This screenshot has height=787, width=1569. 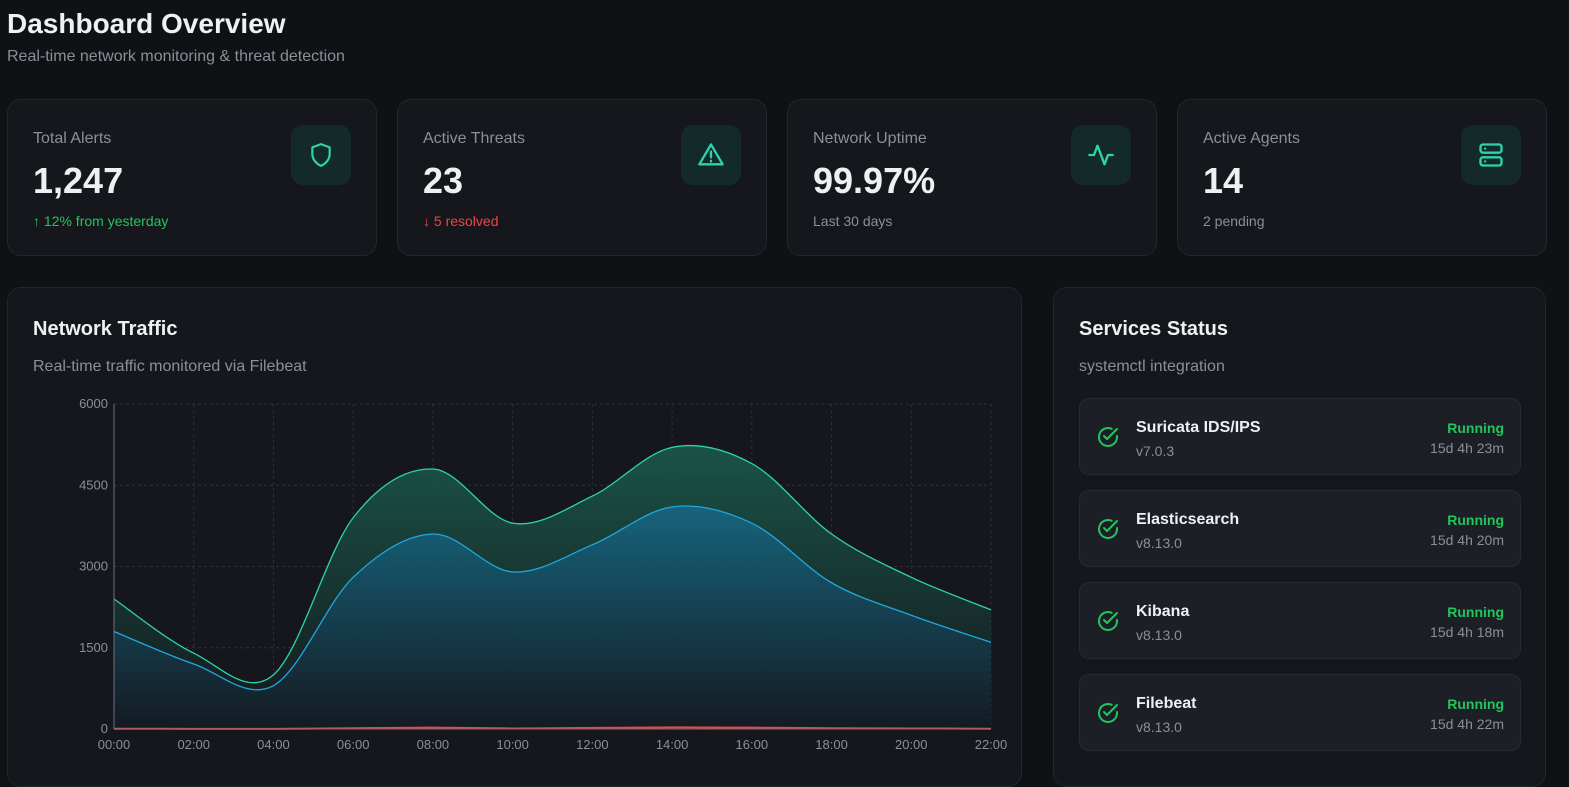 I want to click on service-uptime: 15d 4h 18m, so click(x=1467, y=632).